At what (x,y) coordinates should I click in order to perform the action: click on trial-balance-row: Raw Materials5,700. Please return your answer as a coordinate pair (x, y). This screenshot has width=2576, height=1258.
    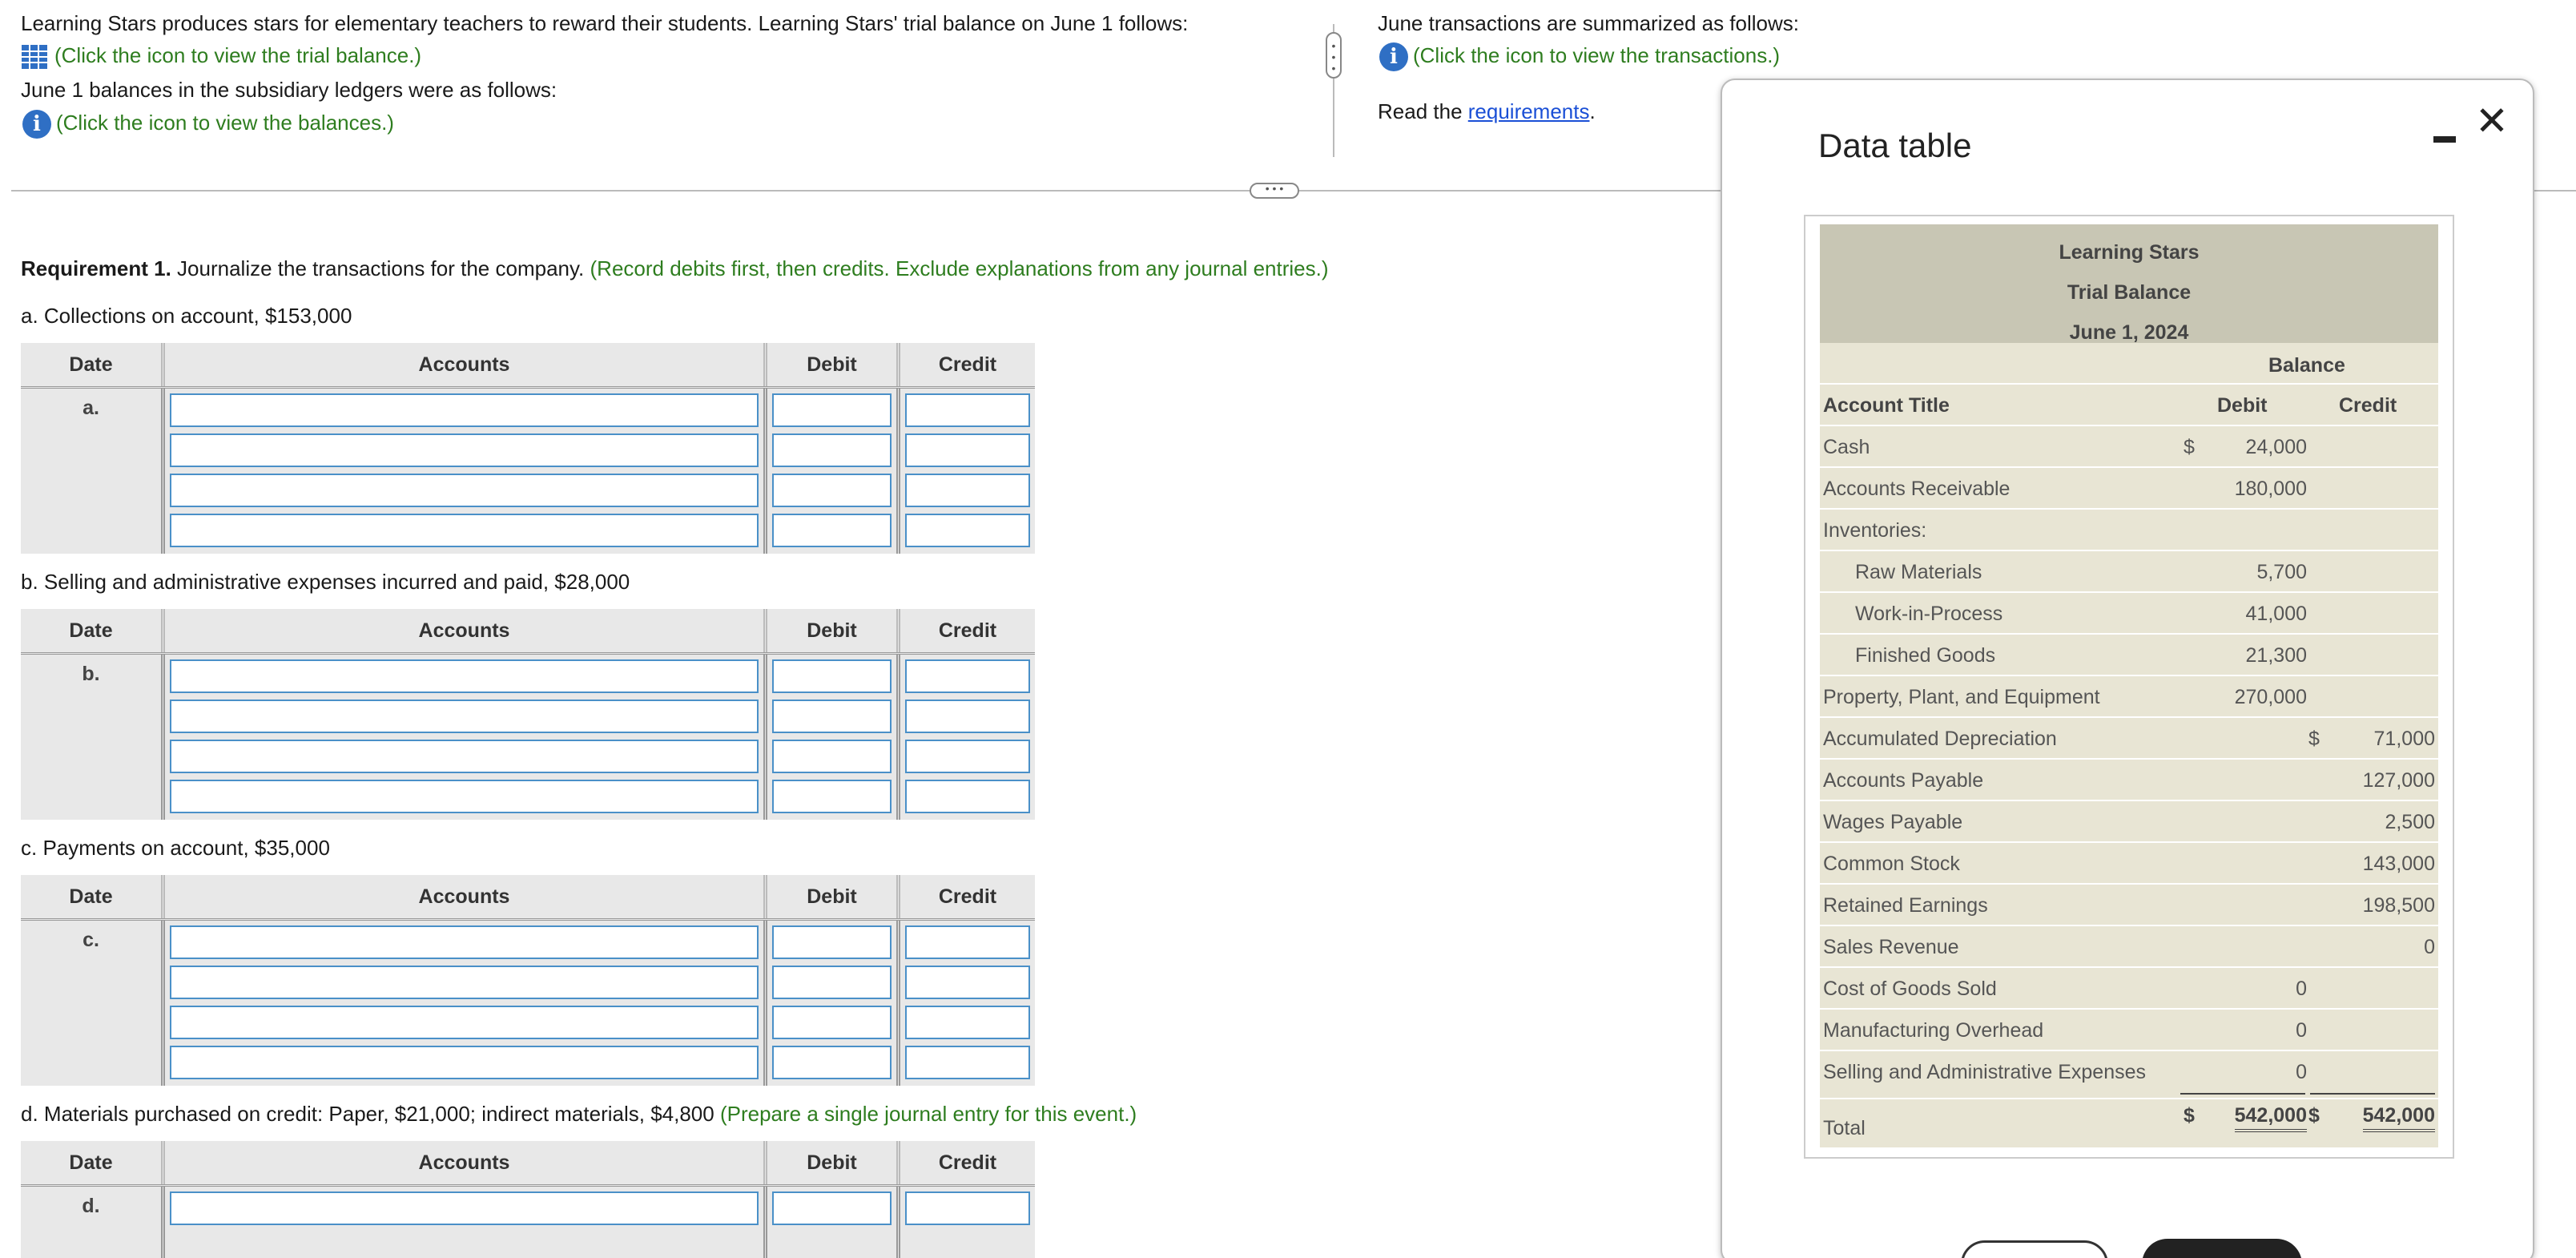
    Looking at the image, I should click on (2129, 572).